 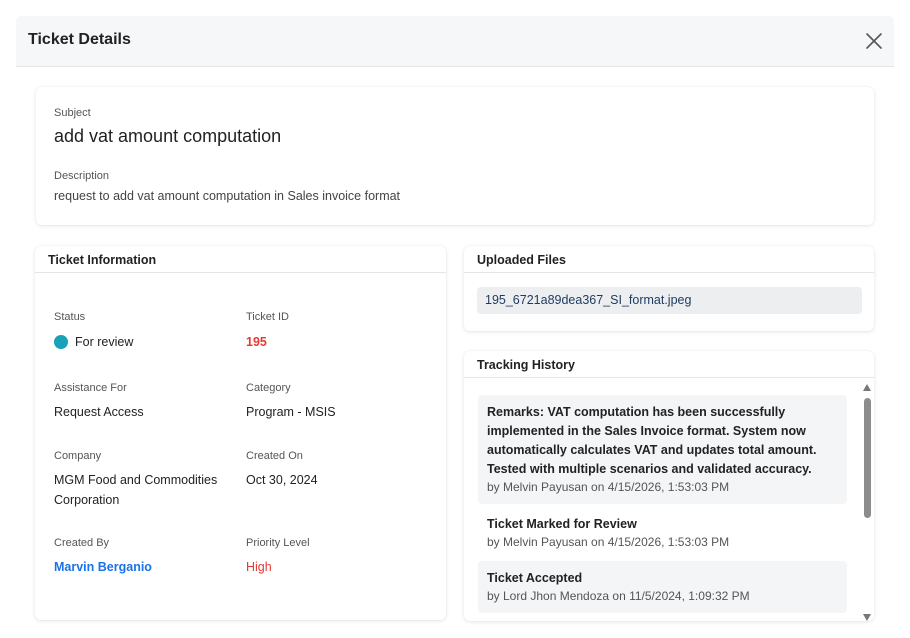 What do you see at coordinates (70, 317) in the screenshot?
I see `status-label: Status` at bounding box center [70, 317].